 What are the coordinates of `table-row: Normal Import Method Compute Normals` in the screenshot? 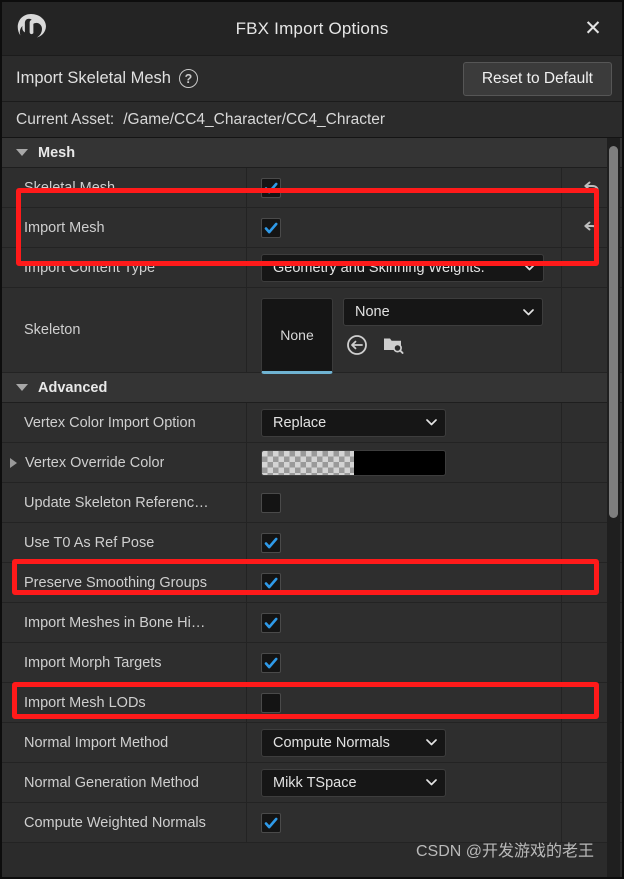 It's located at (312, 743).